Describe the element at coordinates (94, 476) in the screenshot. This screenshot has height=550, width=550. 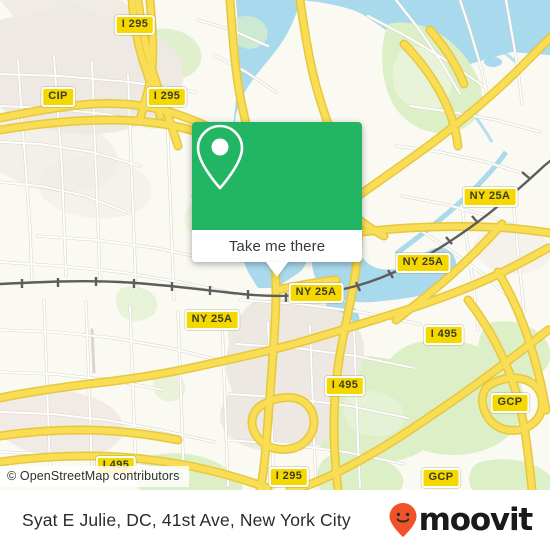
I see `map-attribution: © OpenStreetMap contributors` at that location.